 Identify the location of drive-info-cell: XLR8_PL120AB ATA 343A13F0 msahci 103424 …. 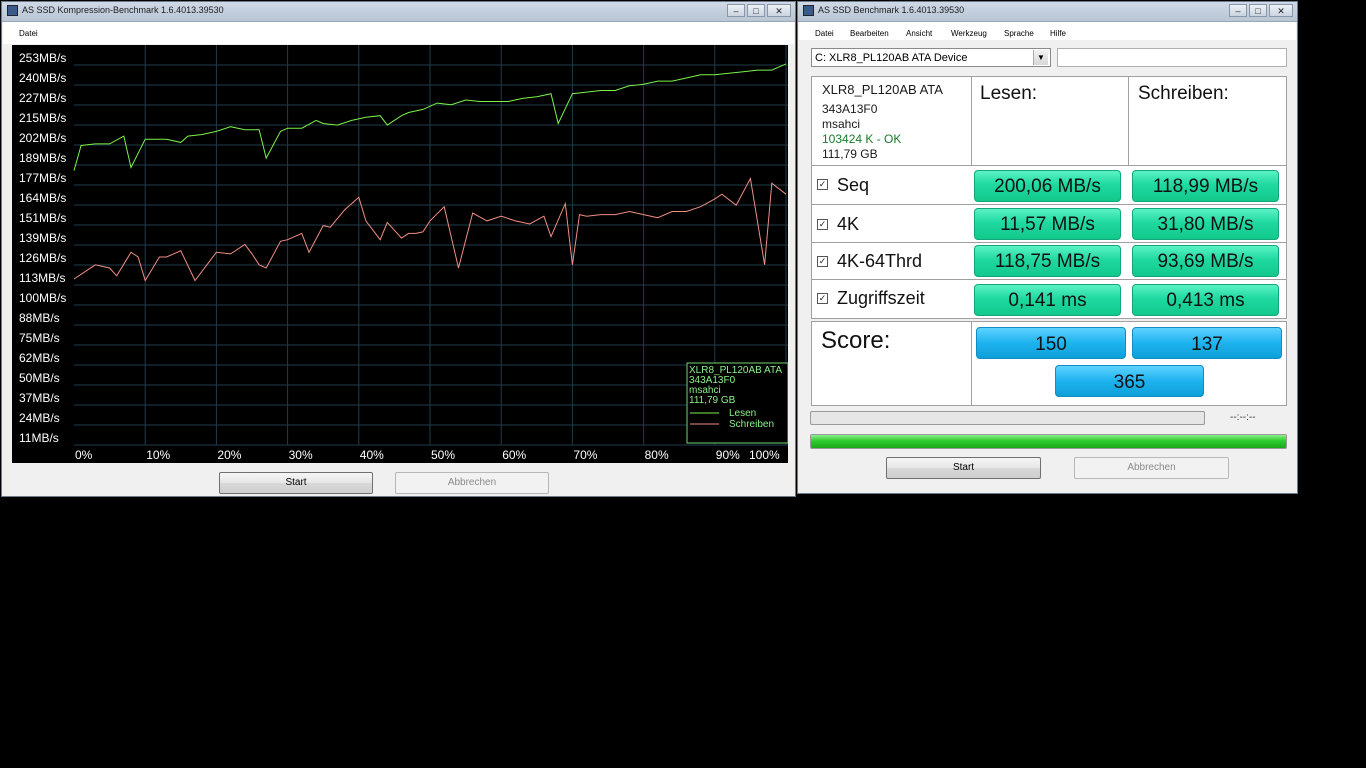
(891, 121).